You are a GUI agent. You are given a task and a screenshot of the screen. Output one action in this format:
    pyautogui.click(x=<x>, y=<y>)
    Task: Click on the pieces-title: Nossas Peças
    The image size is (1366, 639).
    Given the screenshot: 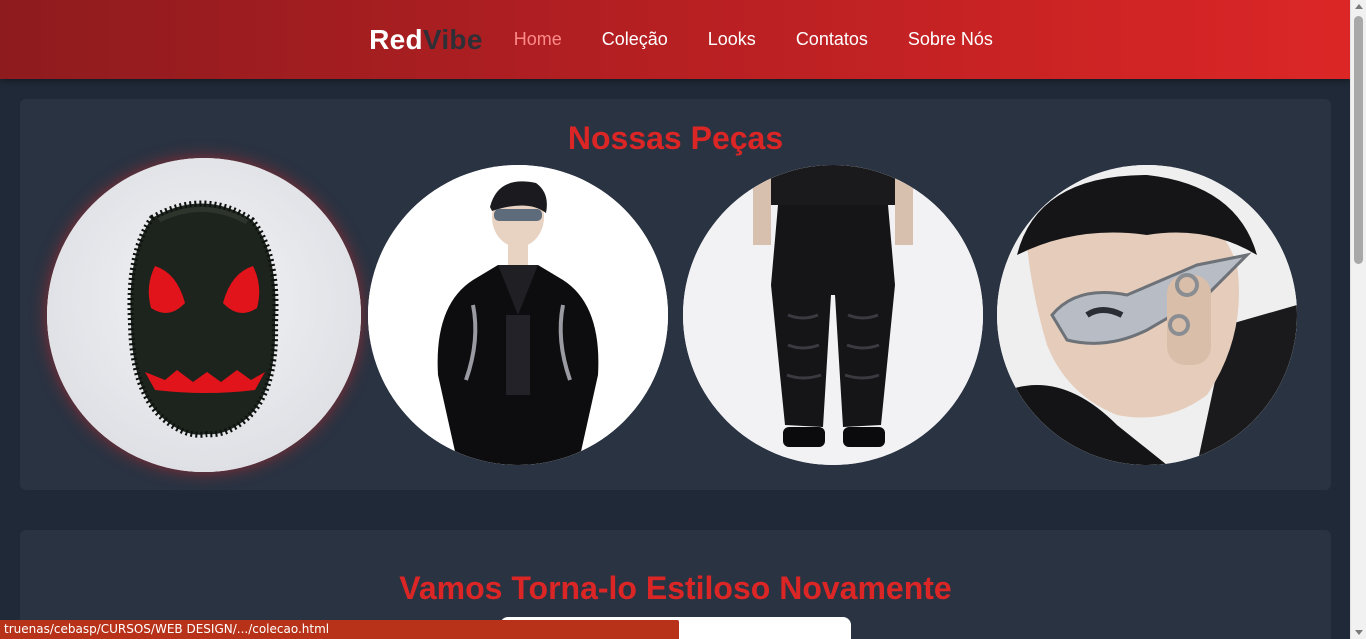 What is the action you would take?
    pyautogui.click(x=675, y=138)
    